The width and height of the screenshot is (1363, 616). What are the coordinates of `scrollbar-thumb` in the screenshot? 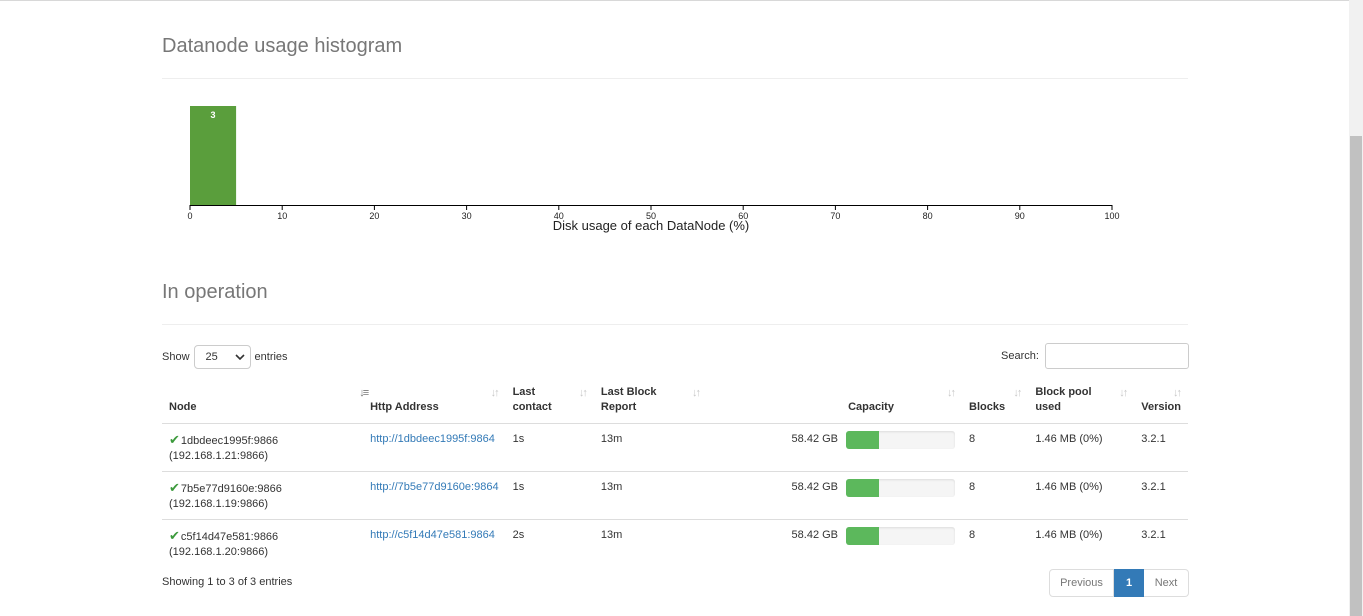 It's located at (1356, 376).